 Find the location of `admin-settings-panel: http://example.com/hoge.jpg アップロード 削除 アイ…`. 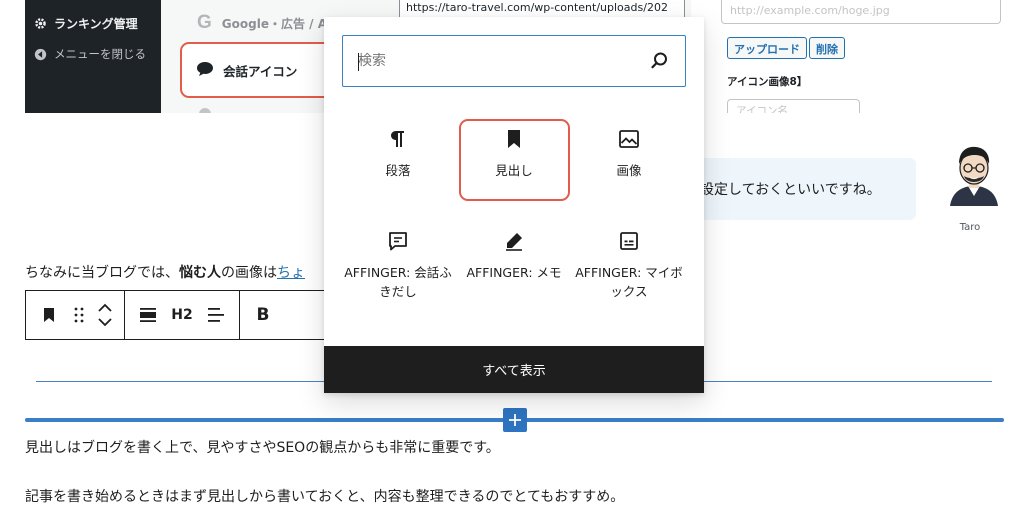

admin-settings-panel: http://example.com/hoge.jpg アップロード 削除 アイ… is located at coordinates (847, 56).